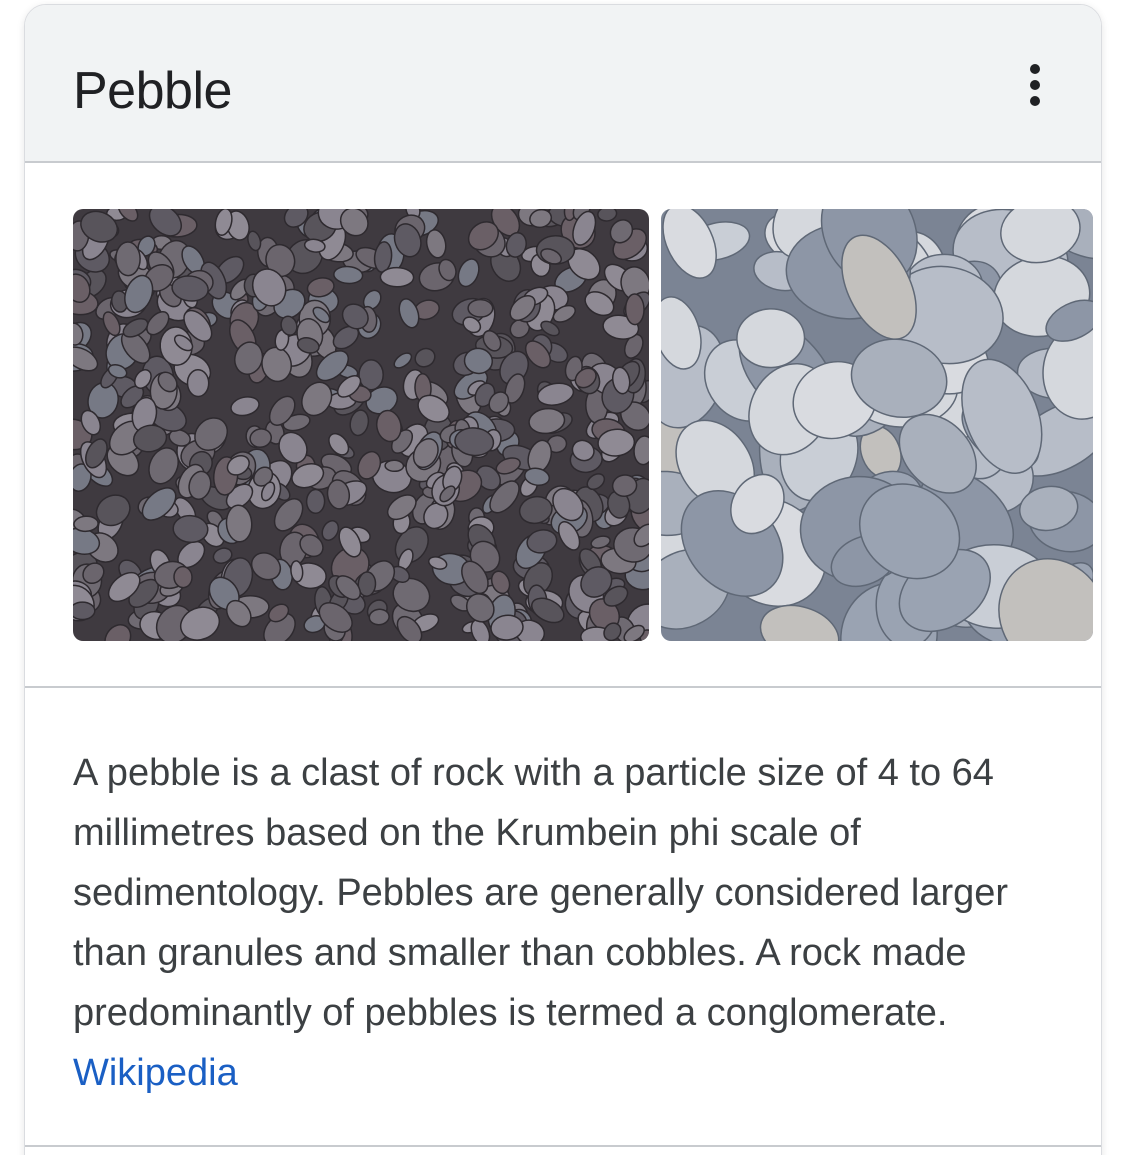 The height and width of the screenshot is (1155, 1125). What do you see at coordinates (563, 1146) in the screenshot?
I see `section-divider-bottom` at bounding box center [563, 1146].